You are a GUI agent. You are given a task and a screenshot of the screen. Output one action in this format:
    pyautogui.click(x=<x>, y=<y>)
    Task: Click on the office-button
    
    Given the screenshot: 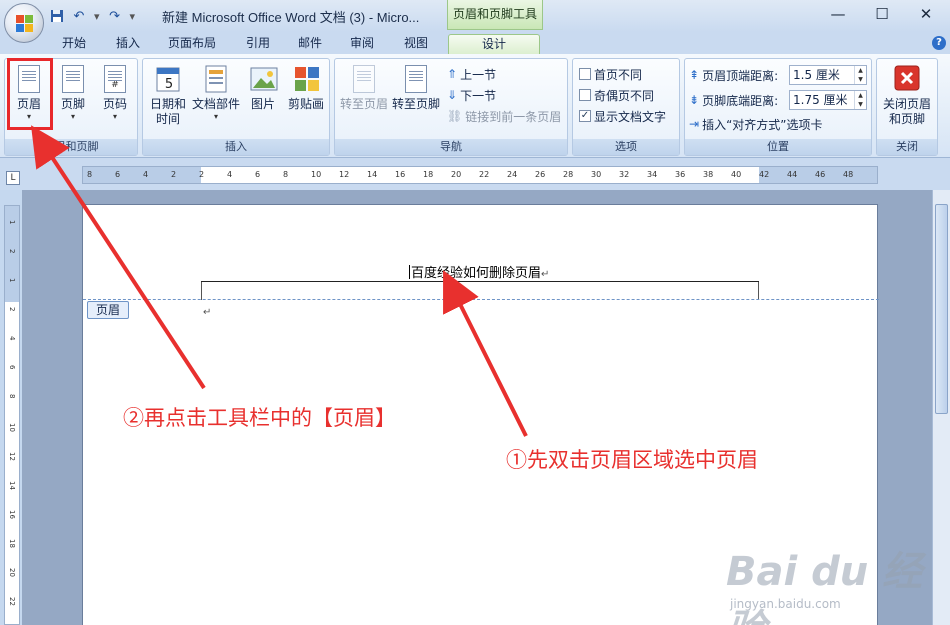 What is the action you would take?
    pyautogui.click(x=24, y=23)
    